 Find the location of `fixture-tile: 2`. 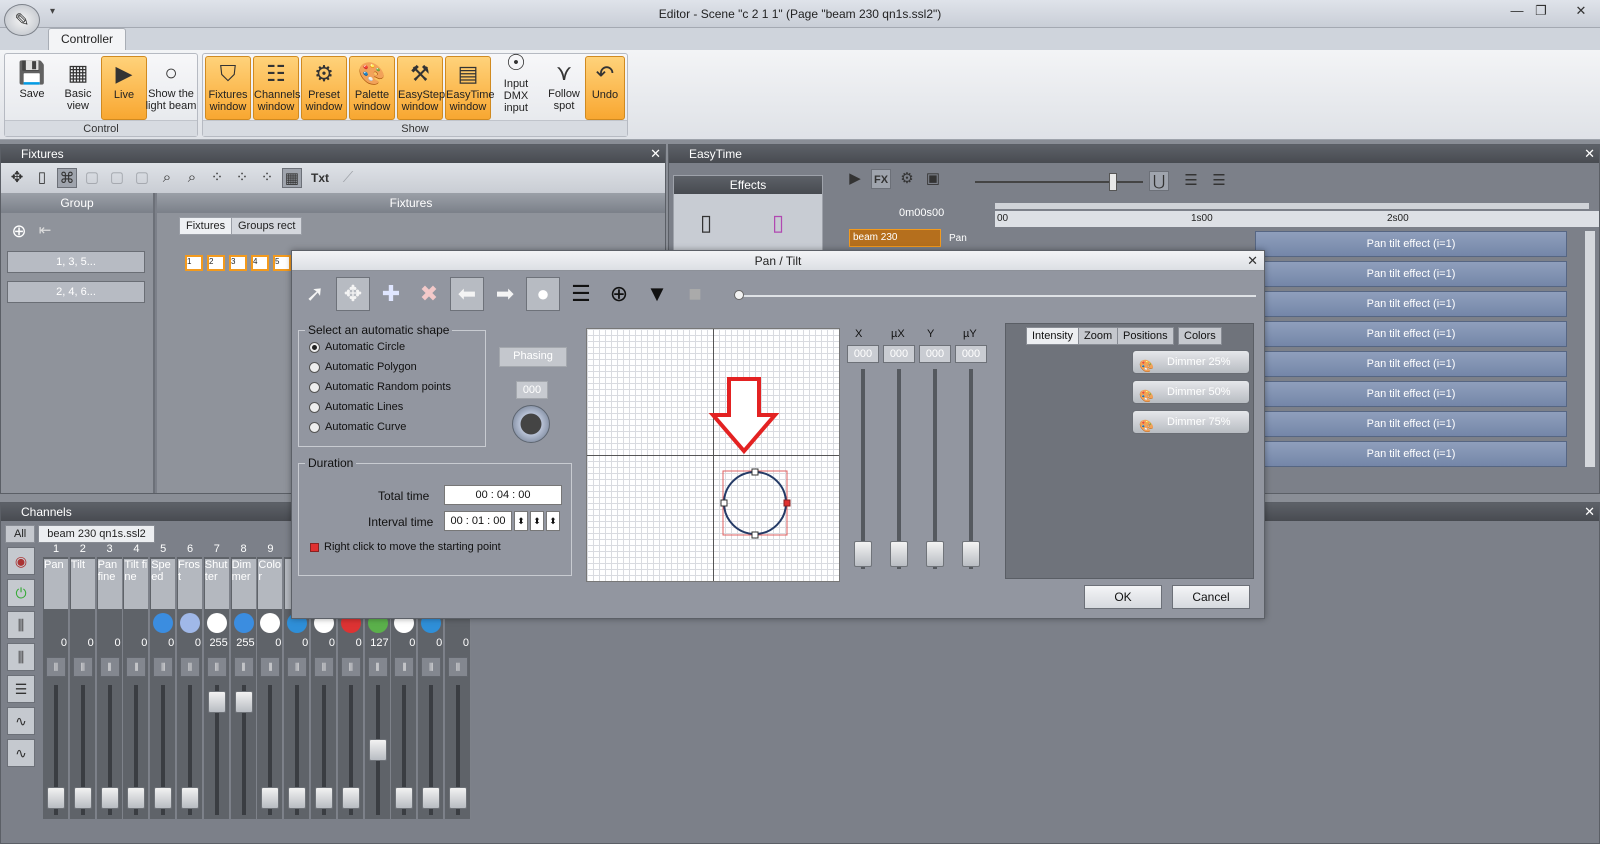

fixture-tile: 2 is located at coordinates (216, 263).